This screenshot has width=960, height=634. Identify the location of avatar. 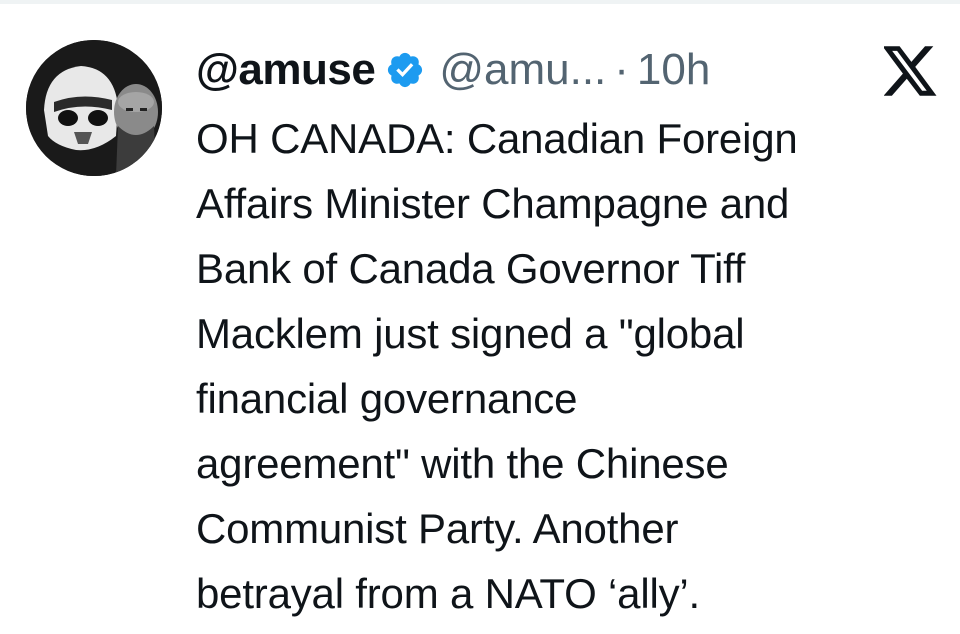
(94, 108).